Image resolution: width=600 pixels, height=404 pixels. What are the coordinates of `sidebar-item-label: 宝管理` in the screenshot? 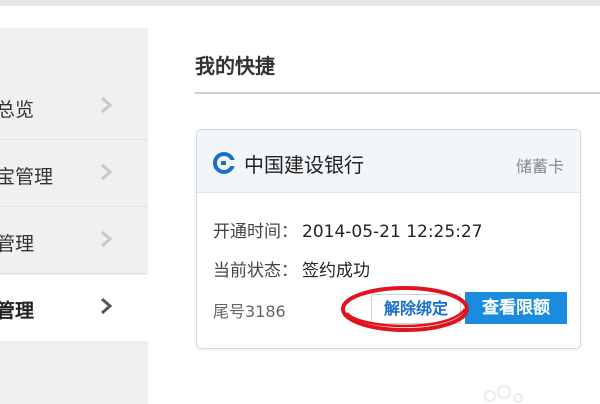 It's located at (27, 177).